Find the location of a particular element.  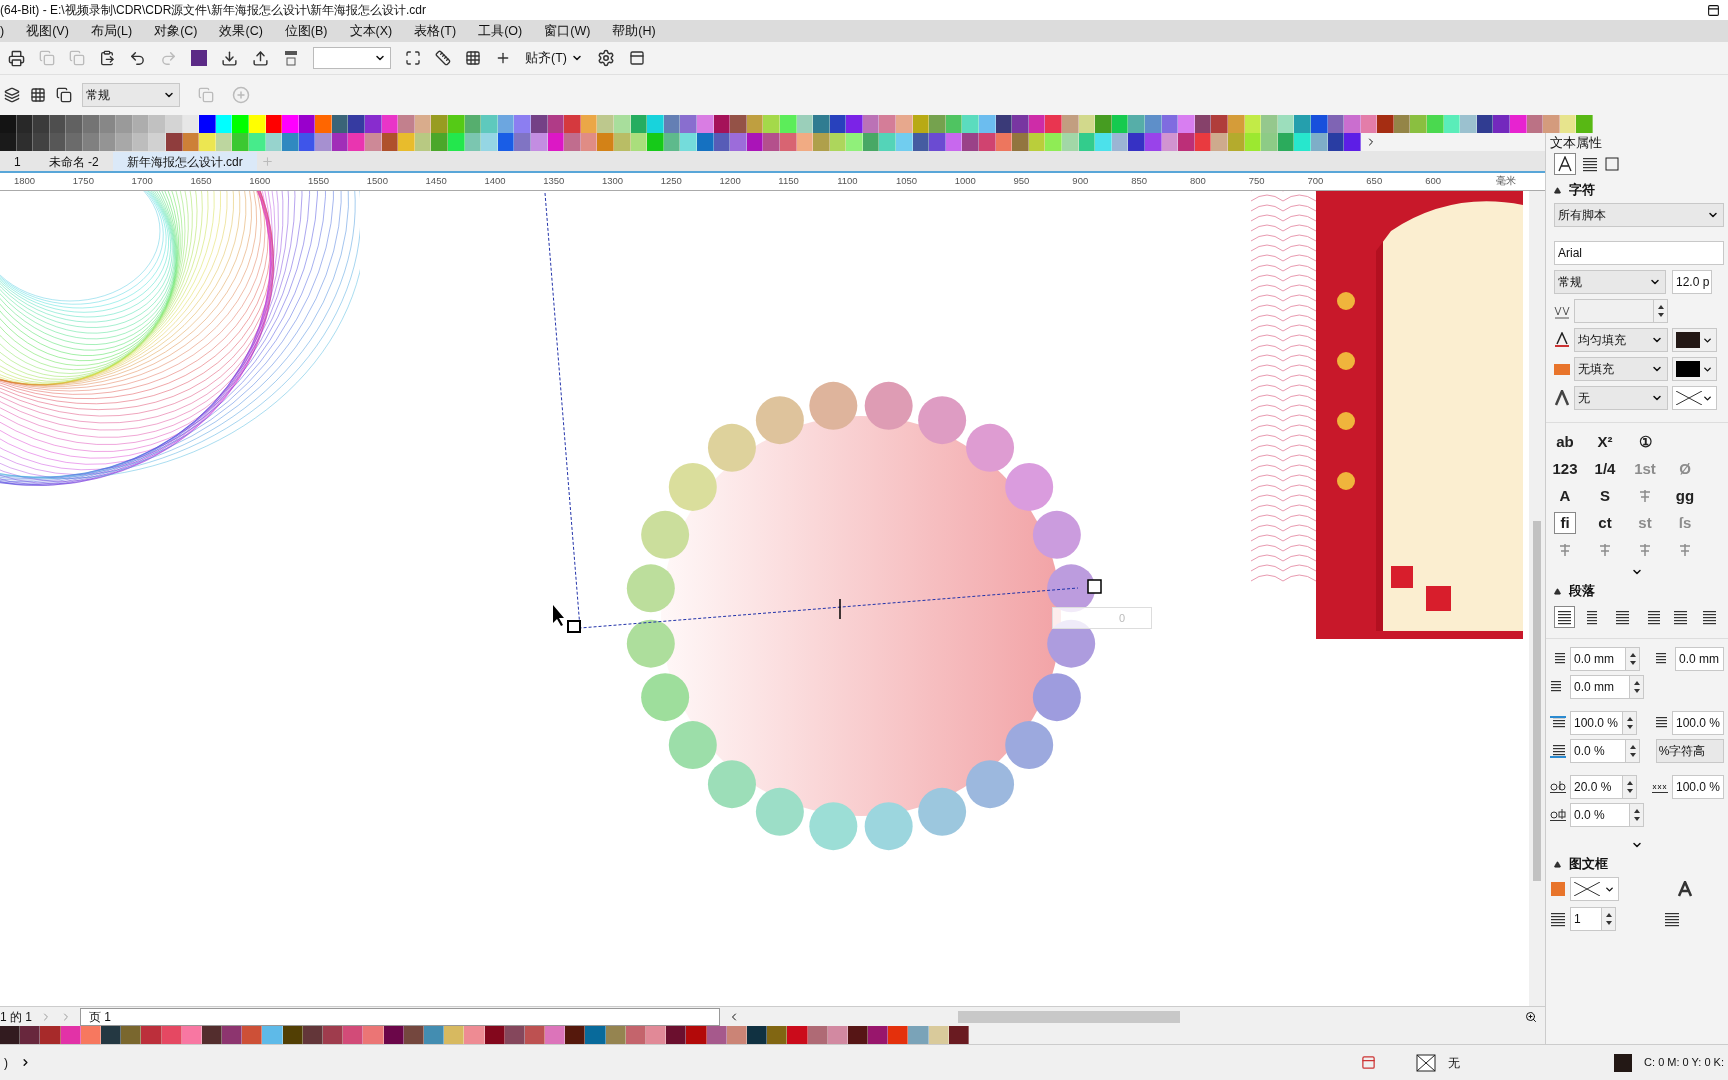

menu-item: 帮助(H) is located at coordinates (634, 31).